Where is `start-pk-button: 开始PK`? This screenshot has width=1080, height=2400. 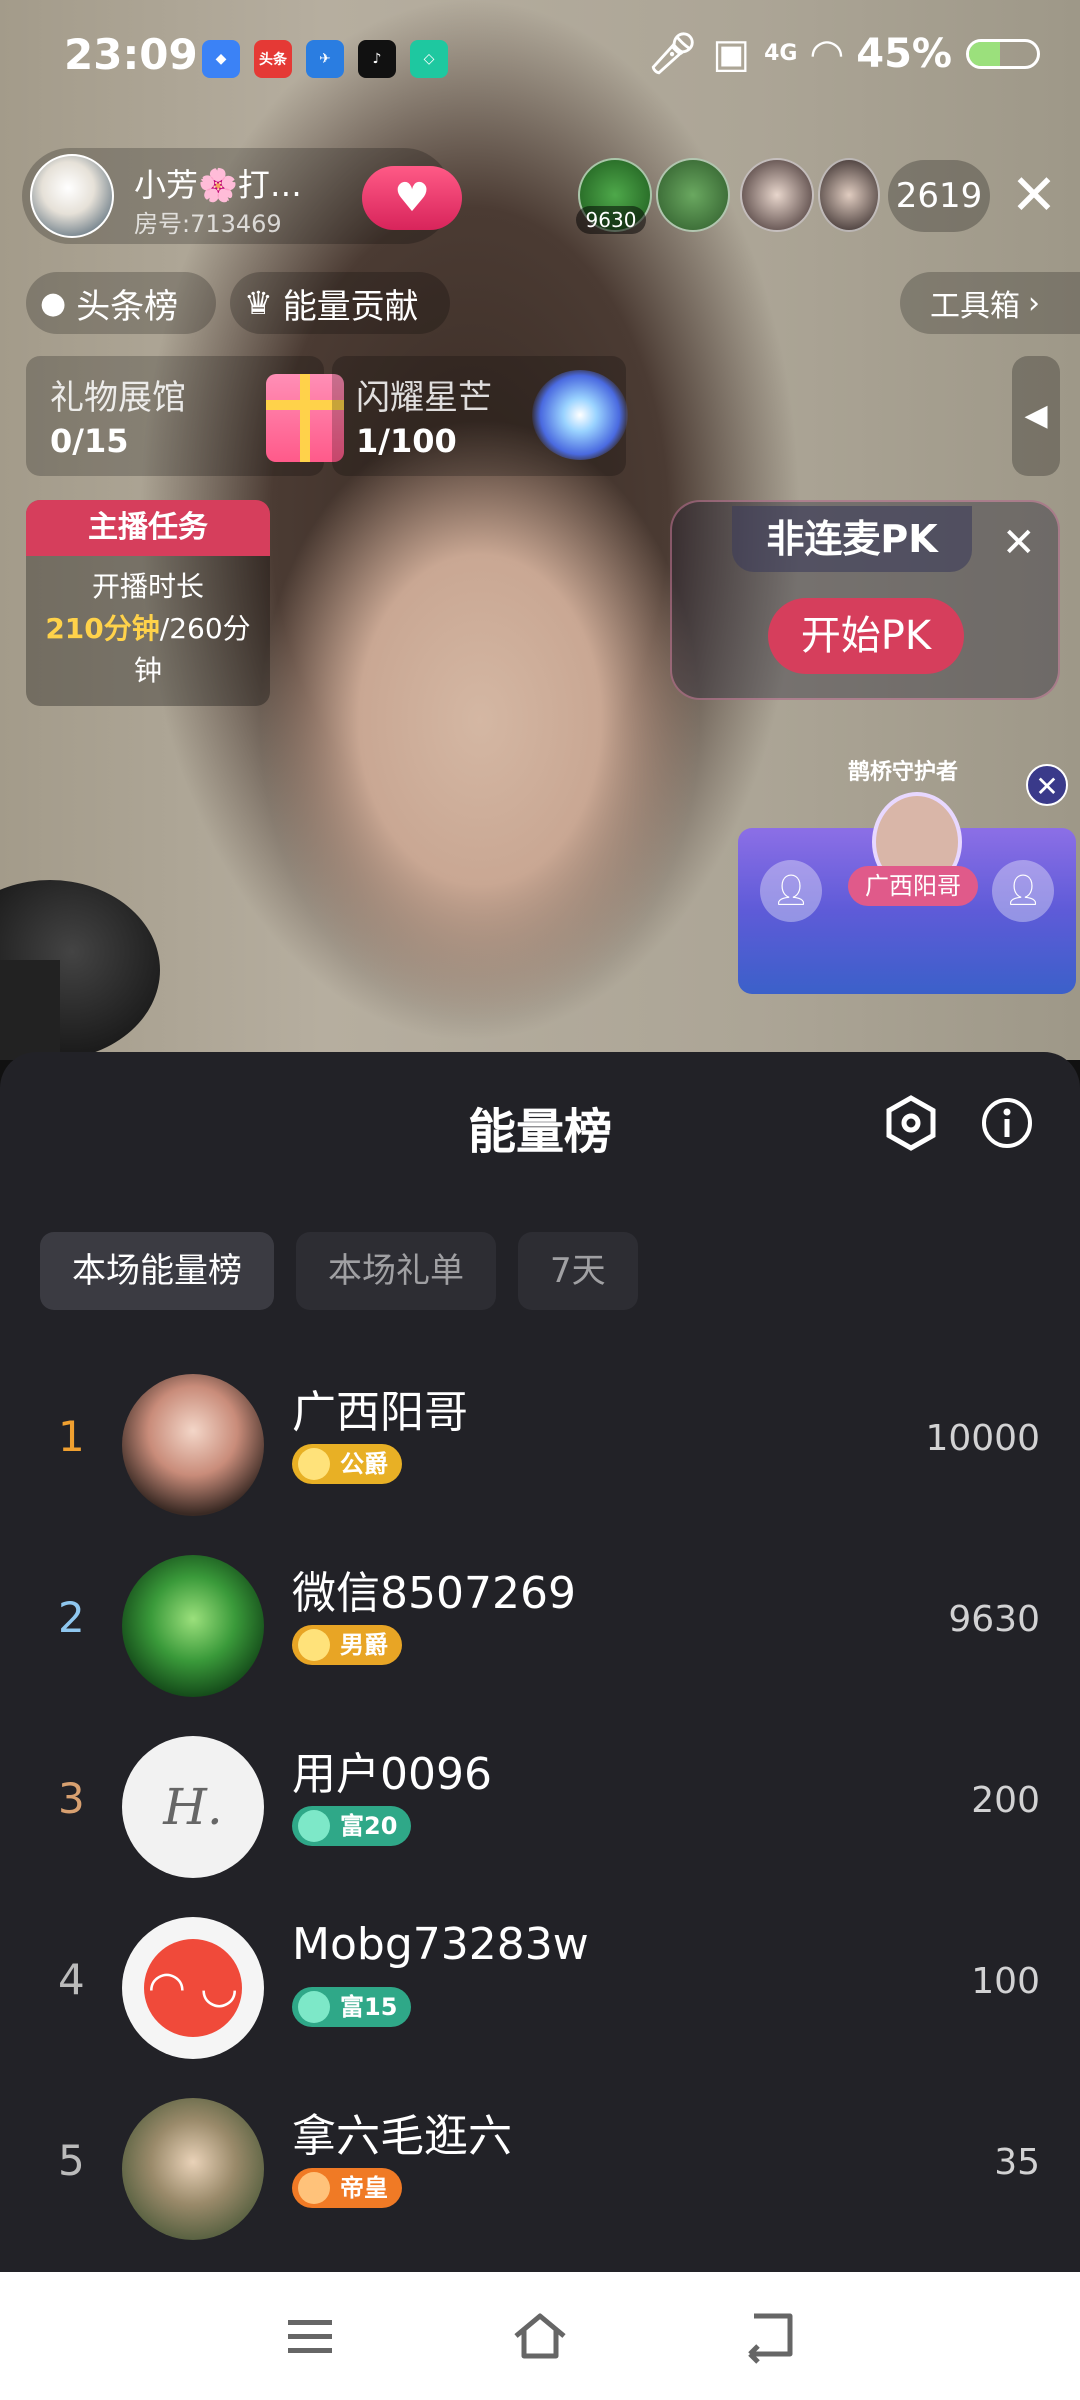
start-pk-button: 开始PK is located at coordinates (866, 636).